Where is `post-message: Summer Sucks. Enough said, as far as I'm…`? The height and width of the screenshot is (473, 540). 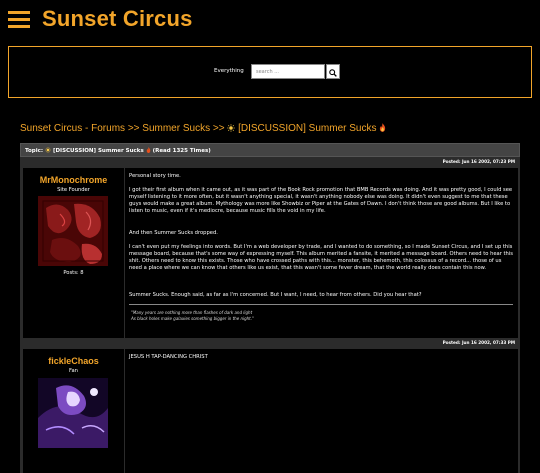
post-message: Summer Sucks. Enough said, as far as I'm… is located at coordinates (321, 295).